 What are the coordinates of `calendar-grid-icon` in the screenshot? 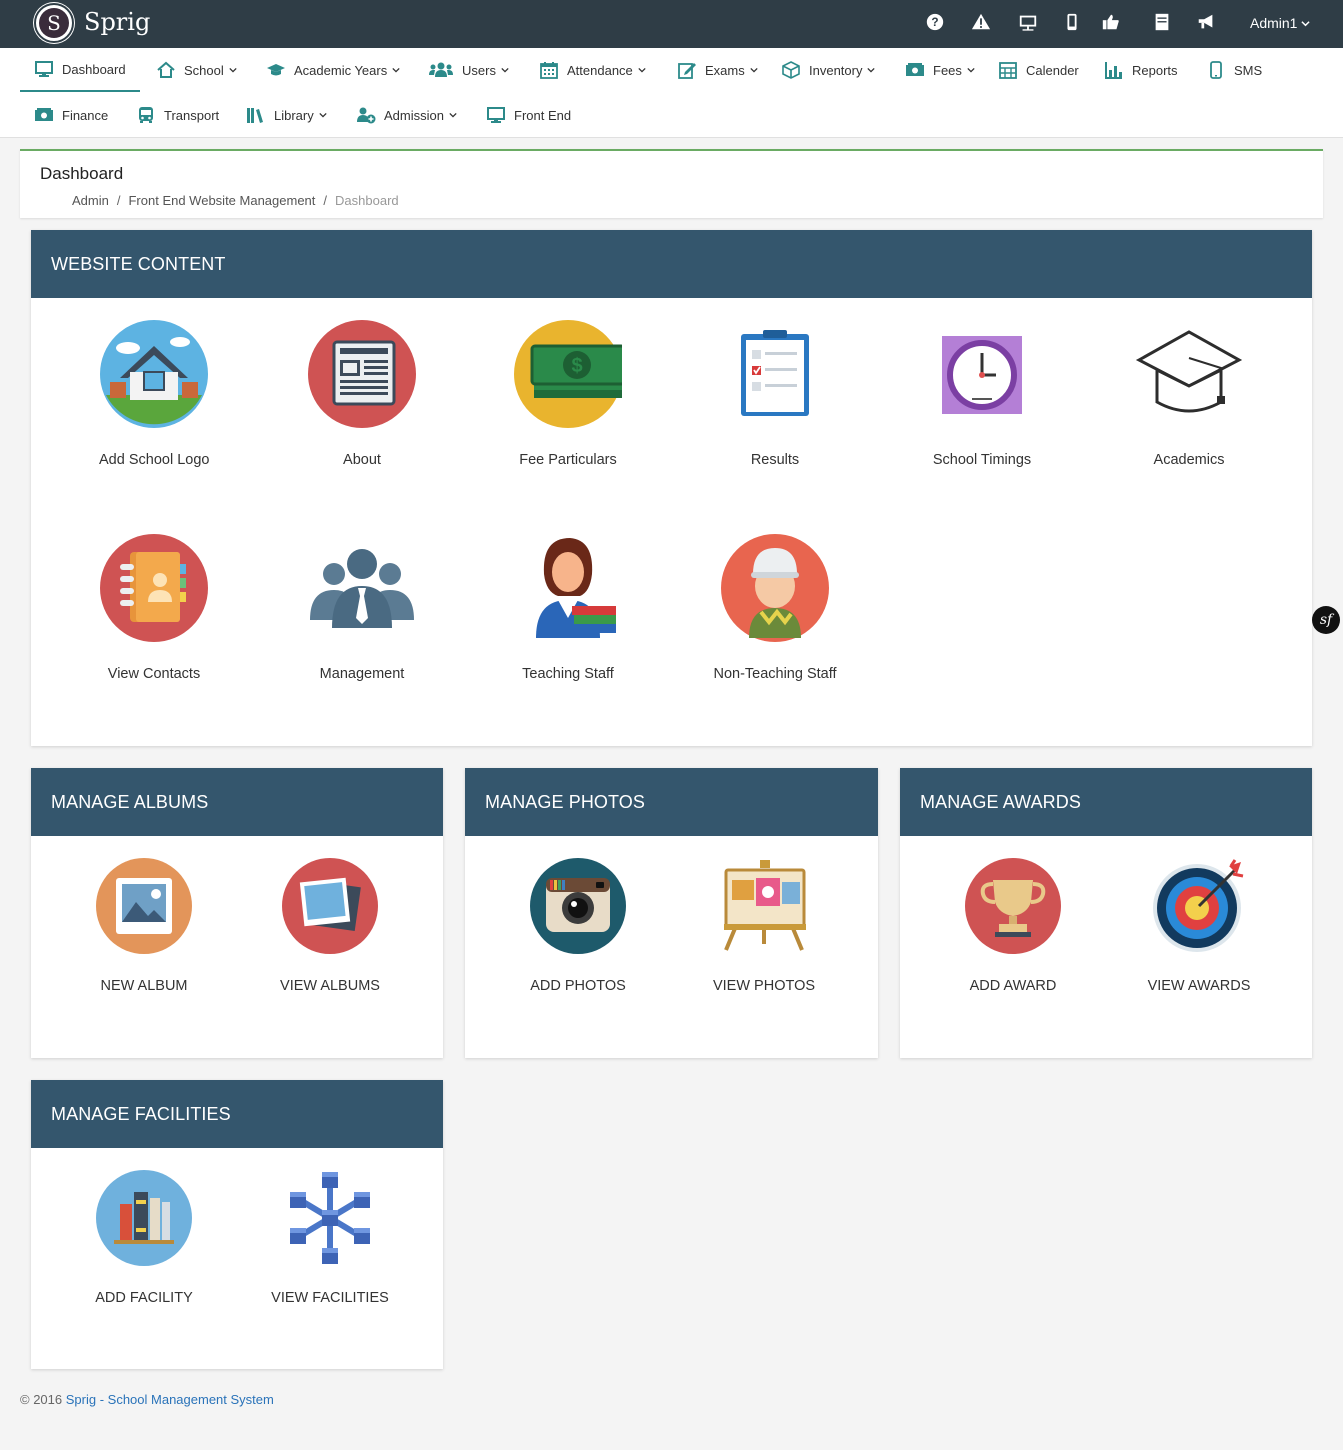 It's located at (1008, 70).